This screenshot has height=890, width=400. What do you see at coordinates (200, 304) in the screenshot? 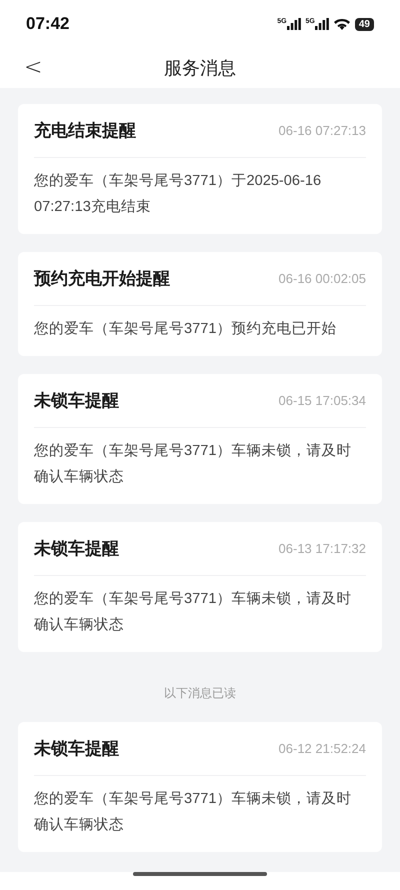
I see `message-card: 预约充电开始提醒 06-16 00:02:05 您的爱车（车架号尾号3771）预约充电已开始` at bounding box center [200, 304].